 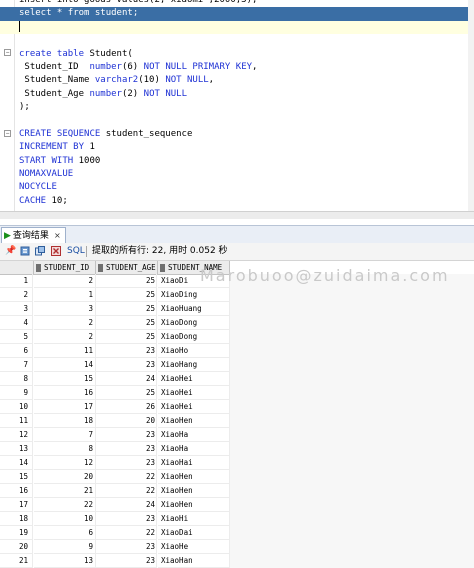 What do you see at coordinates (65, 435) in the screenshot?
I see `cell-student-id: 7` at bounding box center [65, 435].